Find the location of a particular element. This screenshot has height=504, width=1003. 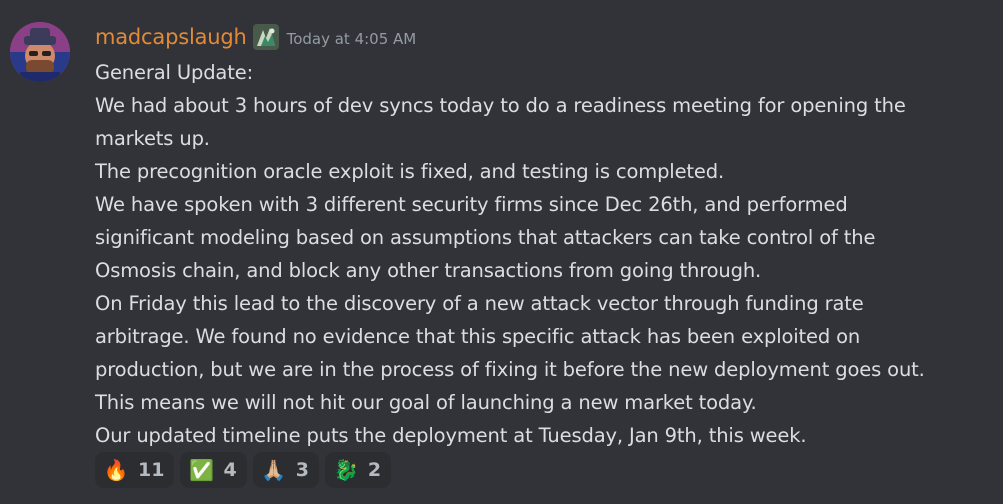

reaction-dragon: 🐉 2 is located at coordinates (358, 470).